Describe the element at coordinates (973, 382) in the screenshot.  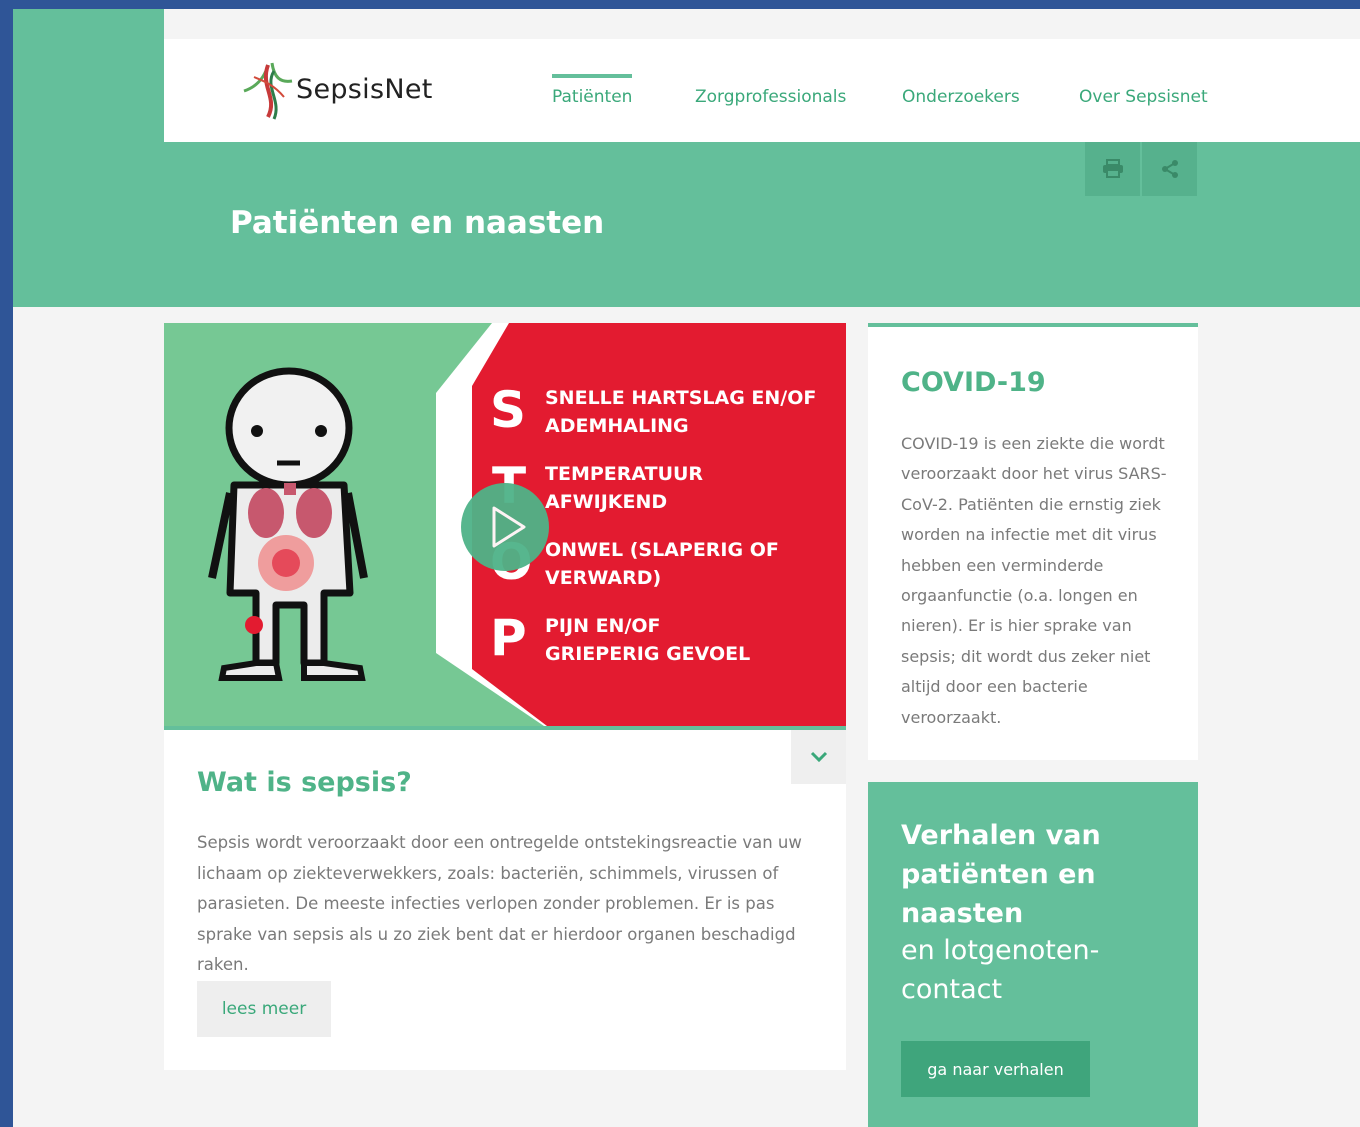
I see `covid-title: COVID-19` at that location.